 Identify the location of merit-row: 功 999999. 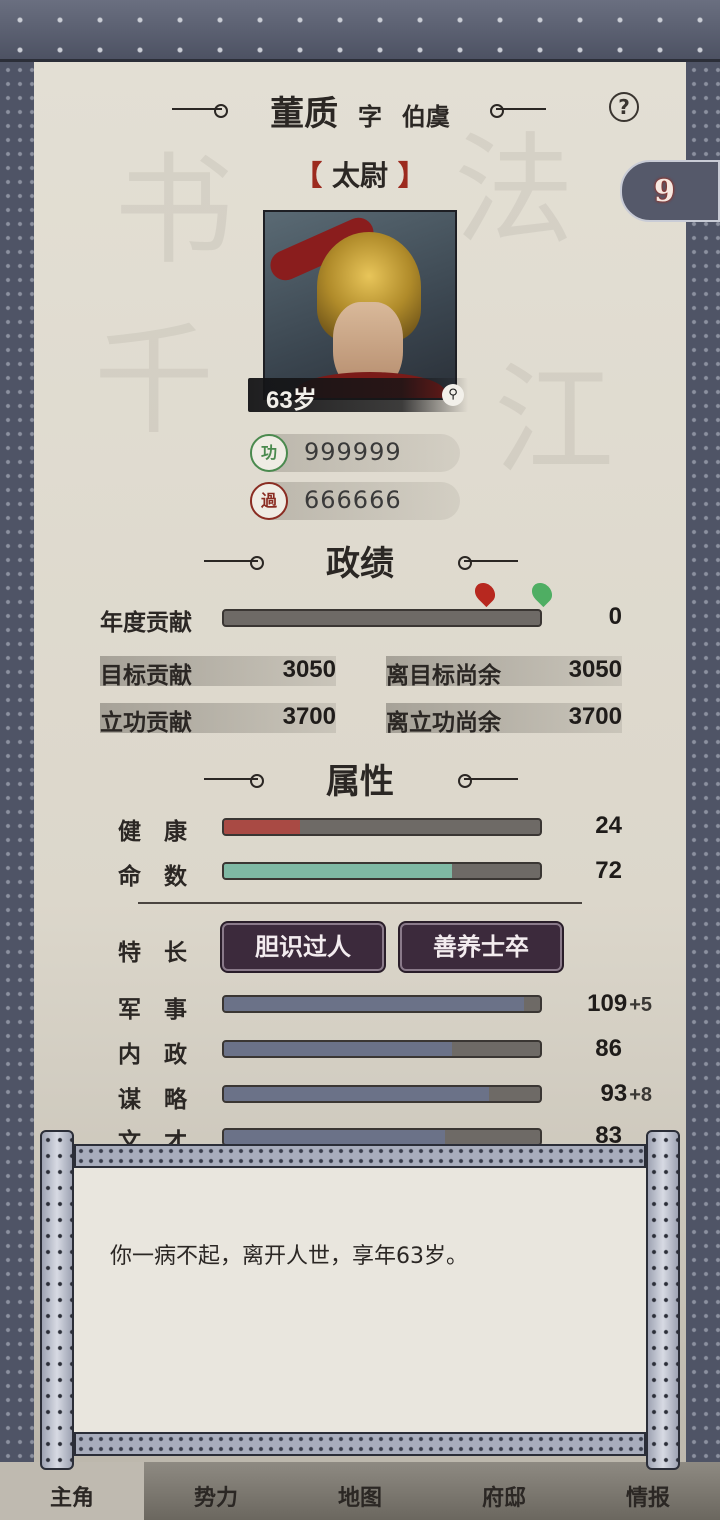
(355, 453).